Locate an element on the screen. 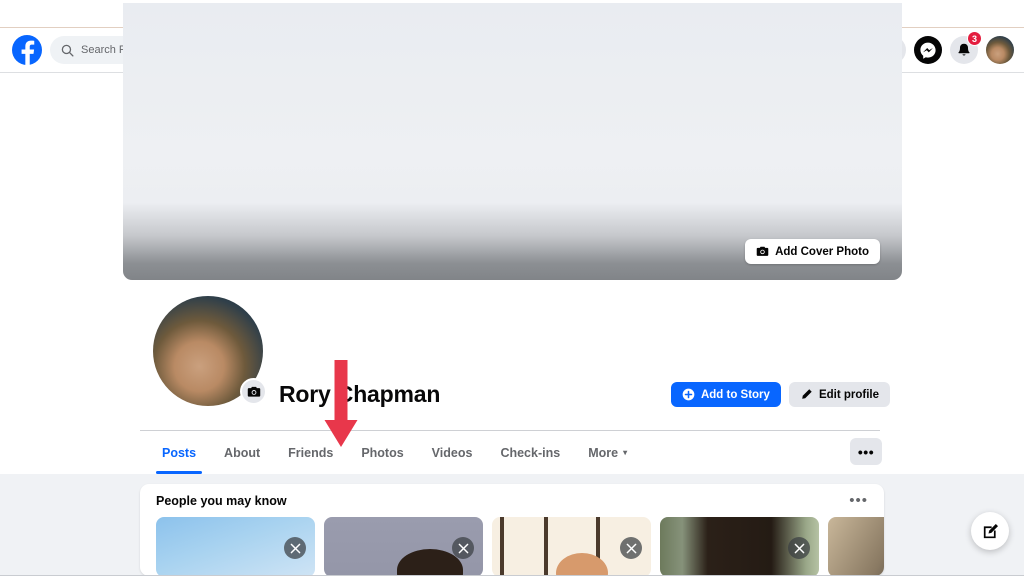 The height and width of the screenshot is (576, 1024). tab-checkins: Check-ins is located at coordinates (530, 452).